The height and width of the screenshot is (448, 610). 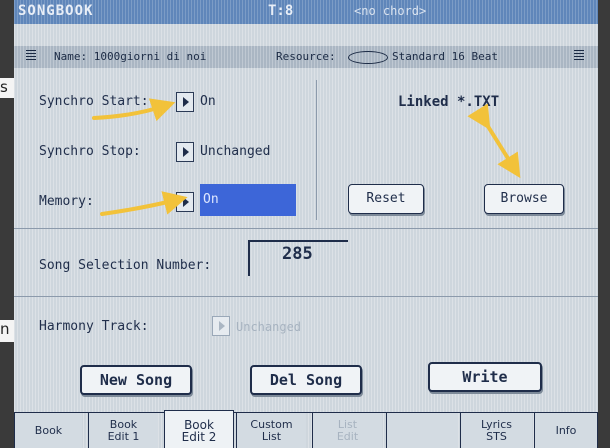 I want to click on annotation-arrow-memory, so click(x=144, y=203).